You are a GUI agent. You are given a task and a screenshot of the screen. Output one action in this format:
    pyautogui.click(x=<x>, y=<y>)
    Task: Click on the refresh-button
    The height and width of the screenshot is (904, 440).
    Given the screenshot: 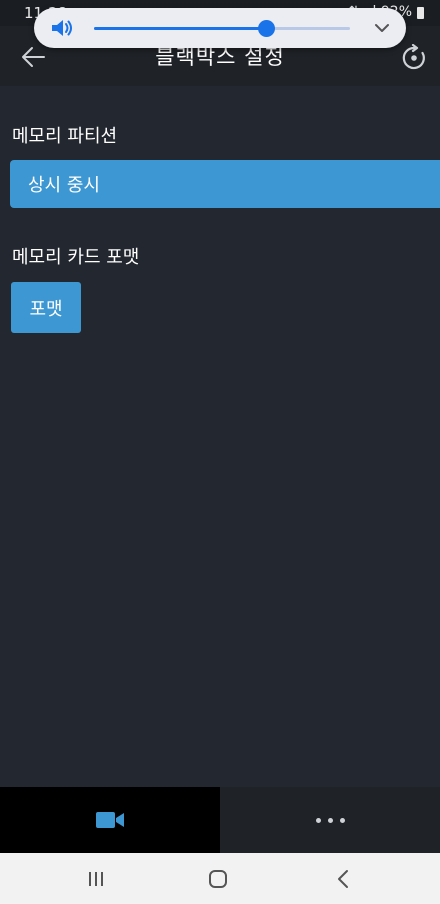 What is the action you would take?
    pyautogui.click(x=414, y=58)
    